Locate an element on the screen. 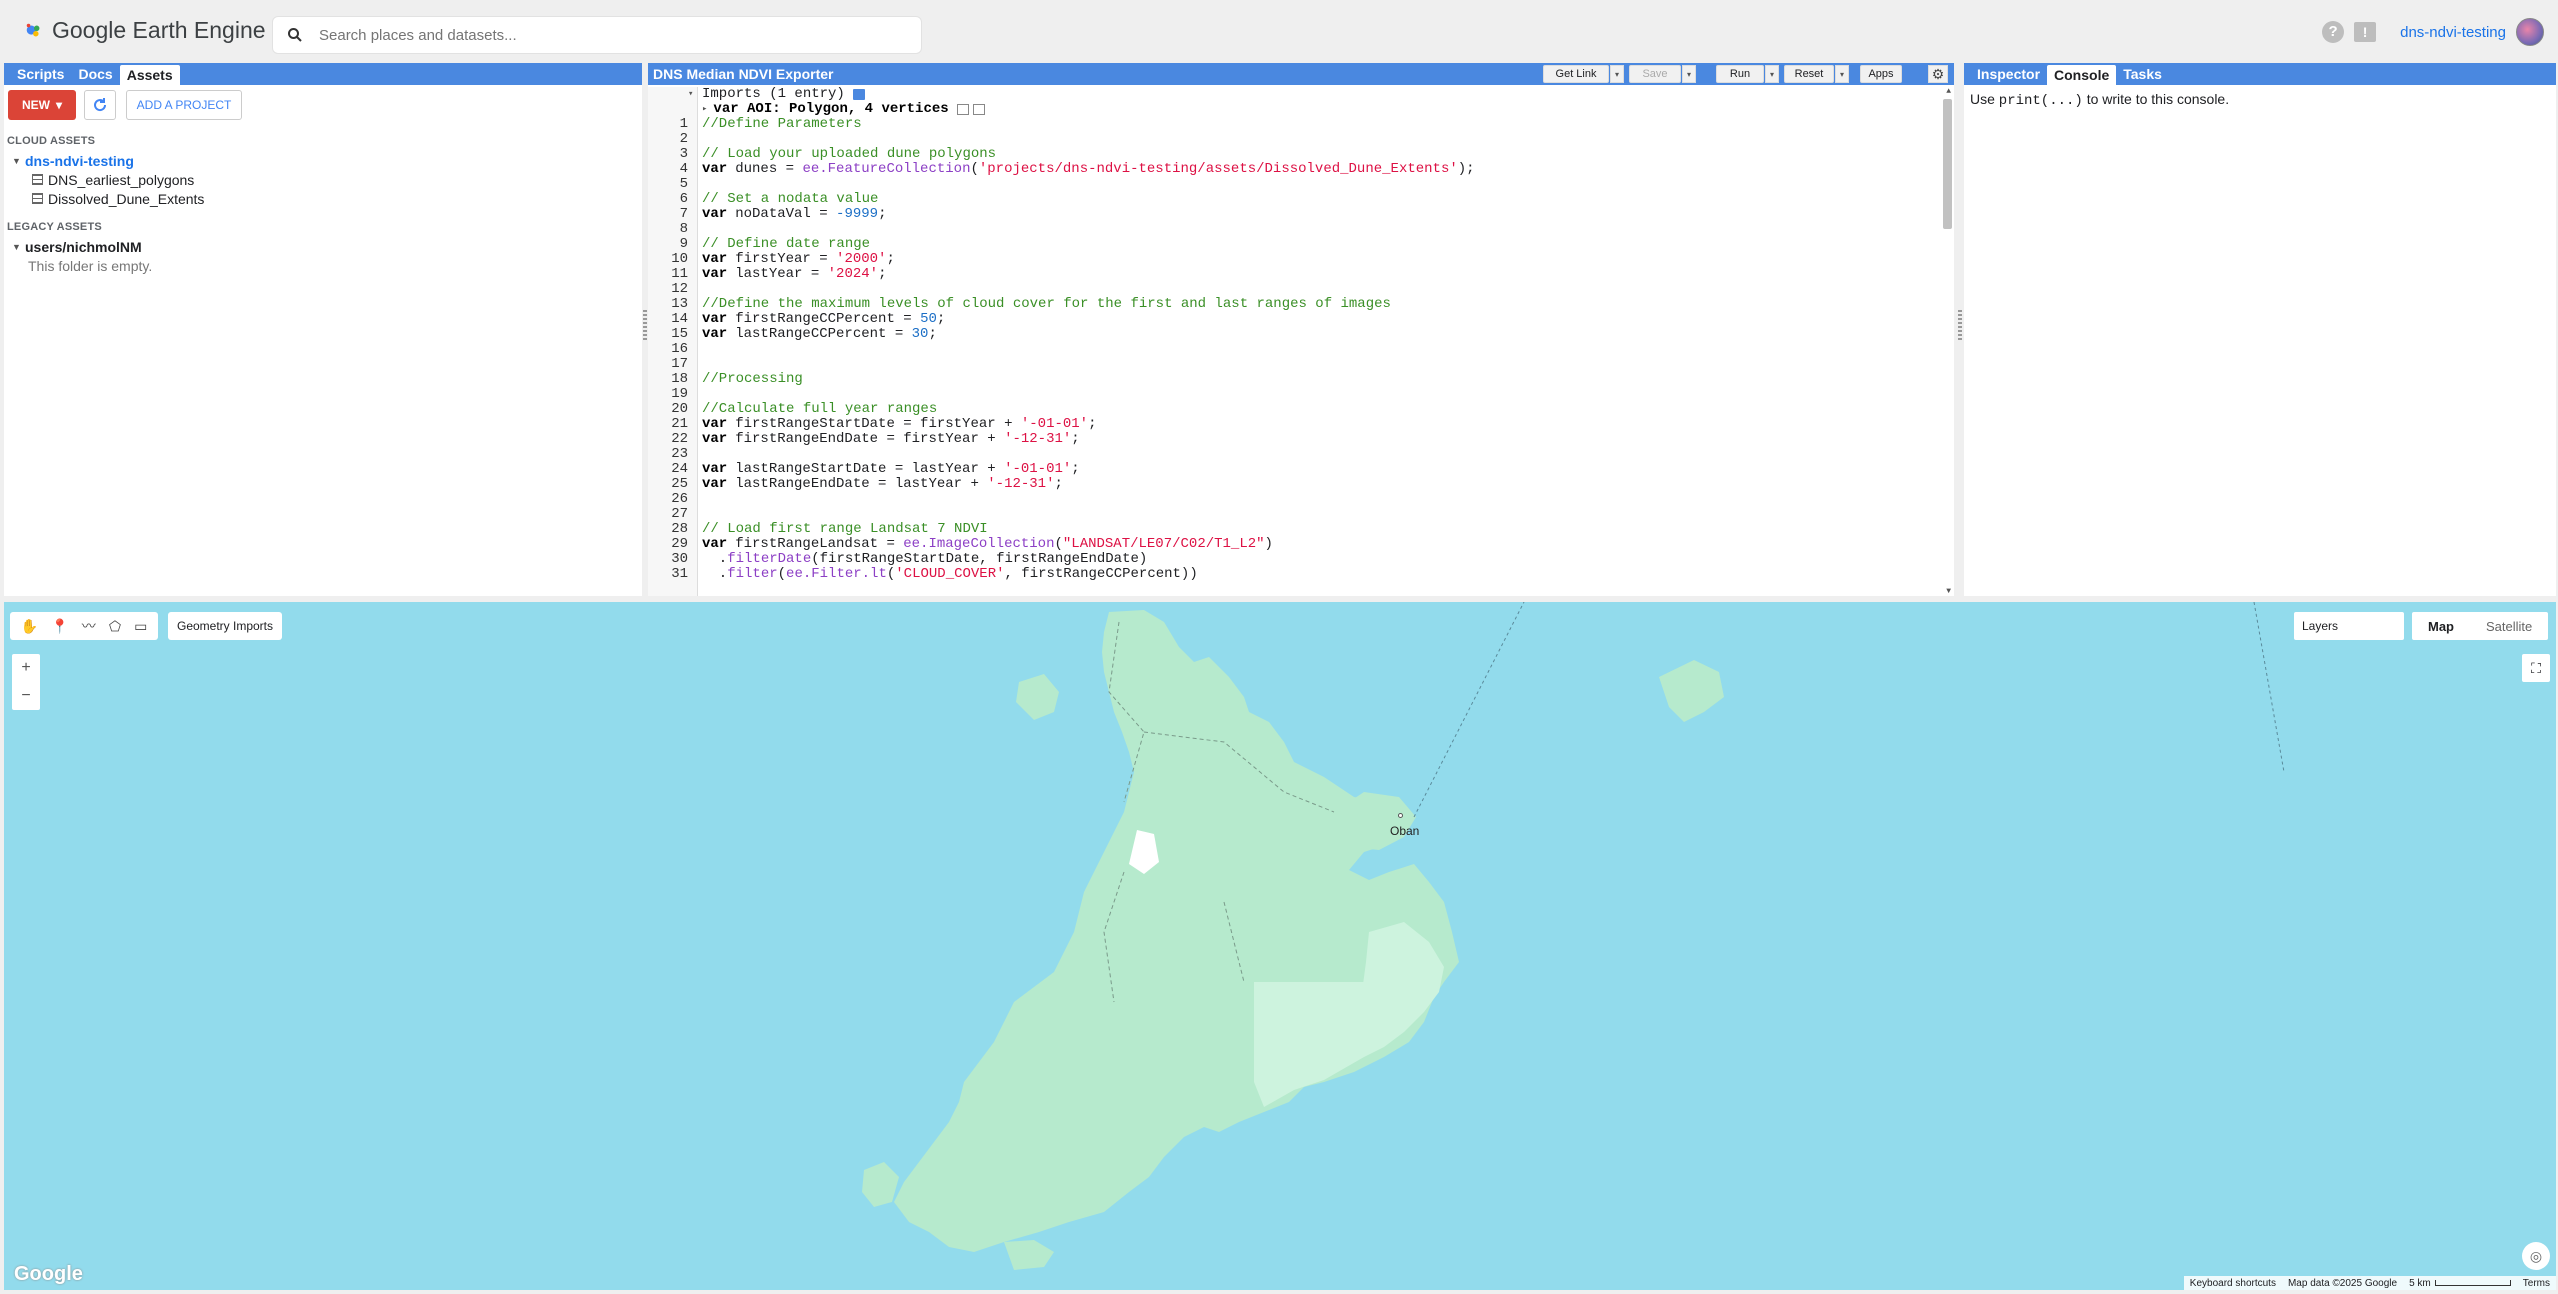 The width and height of the screenshot is (2558, 1294). import-expand-icon: ▸ is located at coordinates (704, 109).